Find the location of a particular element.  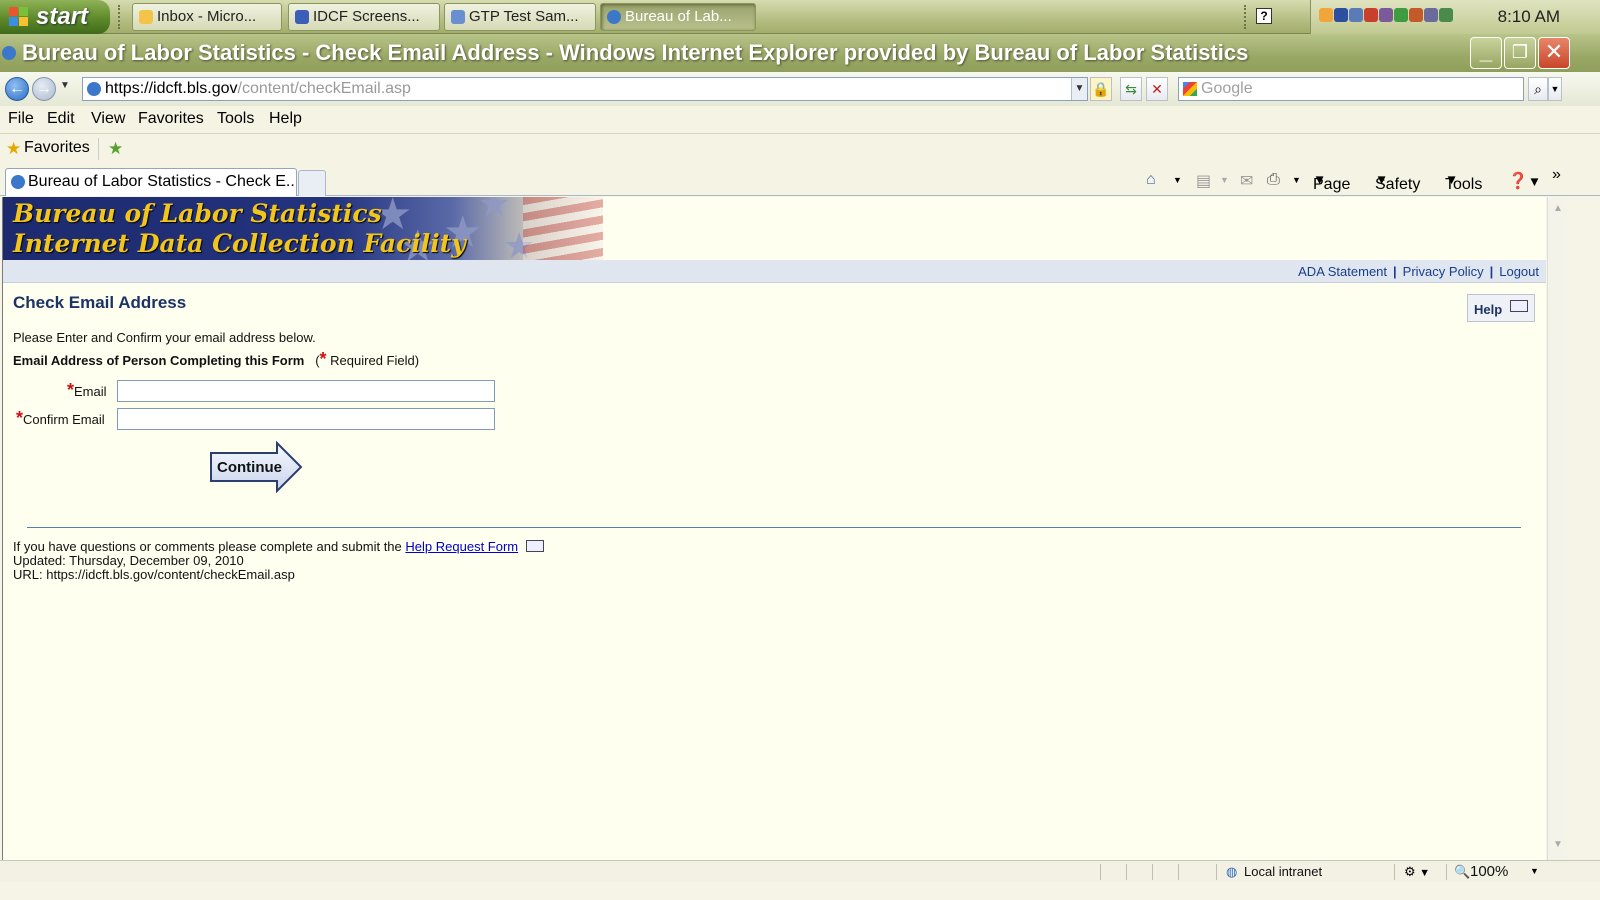

start-button: start is located at coordinates (55, 17).